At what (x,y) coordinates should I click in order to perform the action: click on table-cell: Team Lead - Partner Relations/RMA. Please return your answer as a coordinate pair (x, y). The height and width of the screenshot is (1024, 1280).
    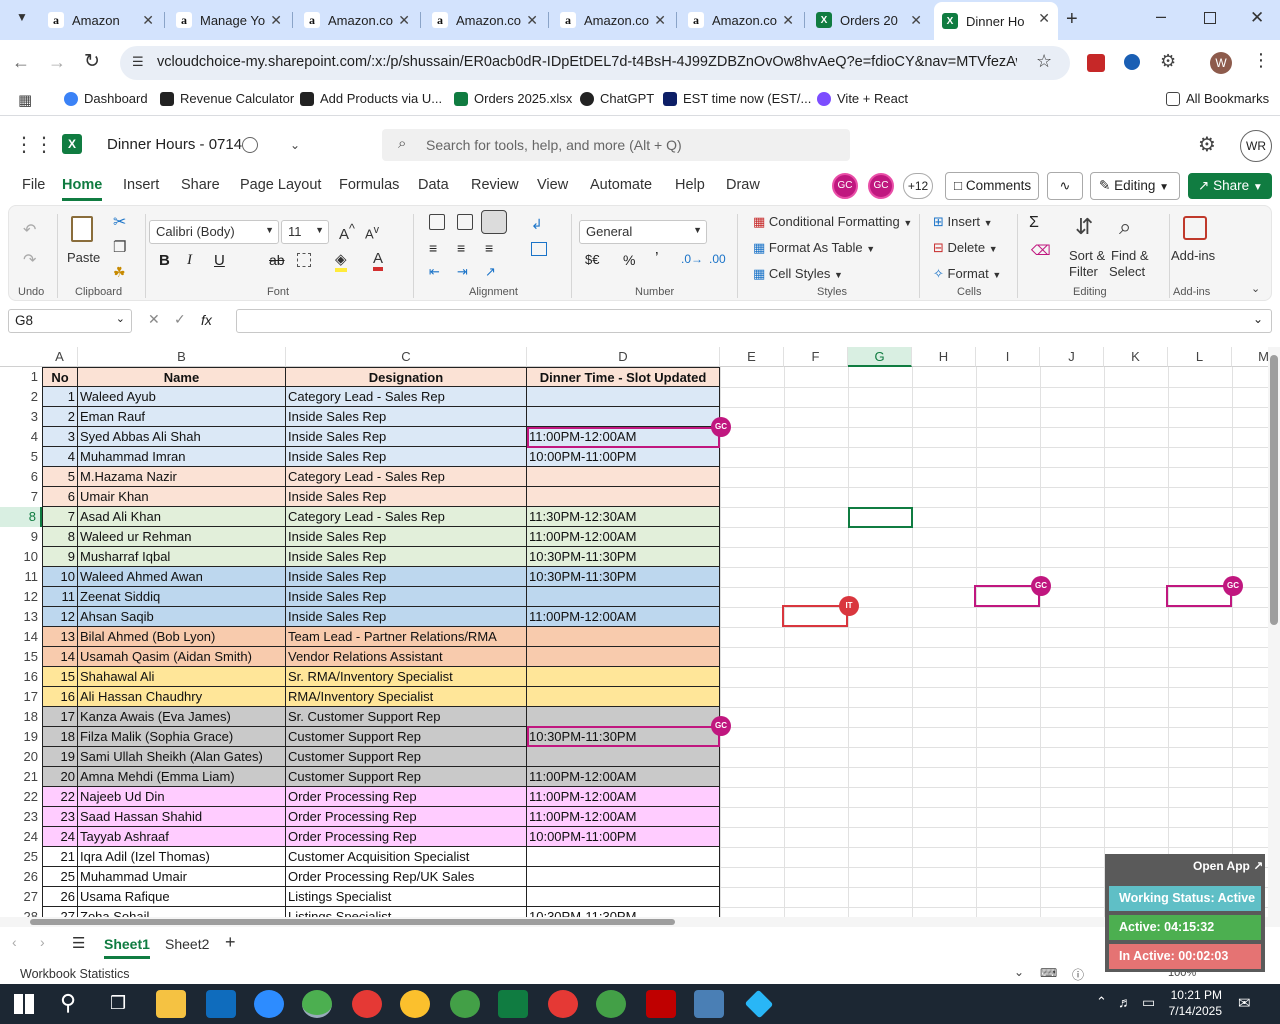
    Looking at the image, I should click on (406, 637).